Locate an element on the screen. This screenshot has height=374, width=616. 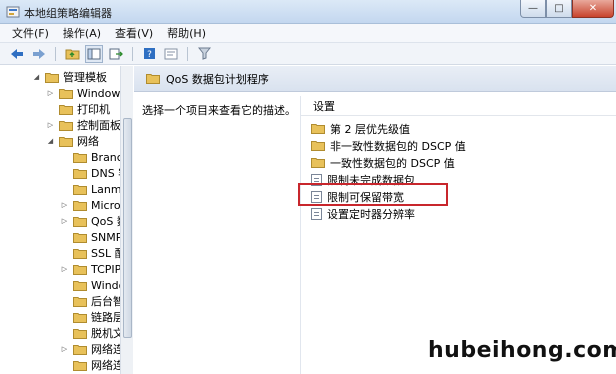
forward-button is located at coordinates (39, 54).